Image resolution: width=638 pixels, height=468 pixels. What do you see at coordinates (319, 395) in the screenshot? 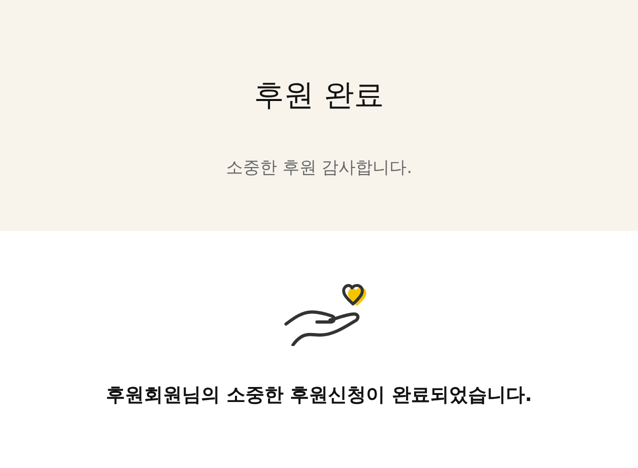
I see `completion-message: 후원회원님의 소중한 후원신청이 완료되었습니다.` at bounding box center [319, 395].